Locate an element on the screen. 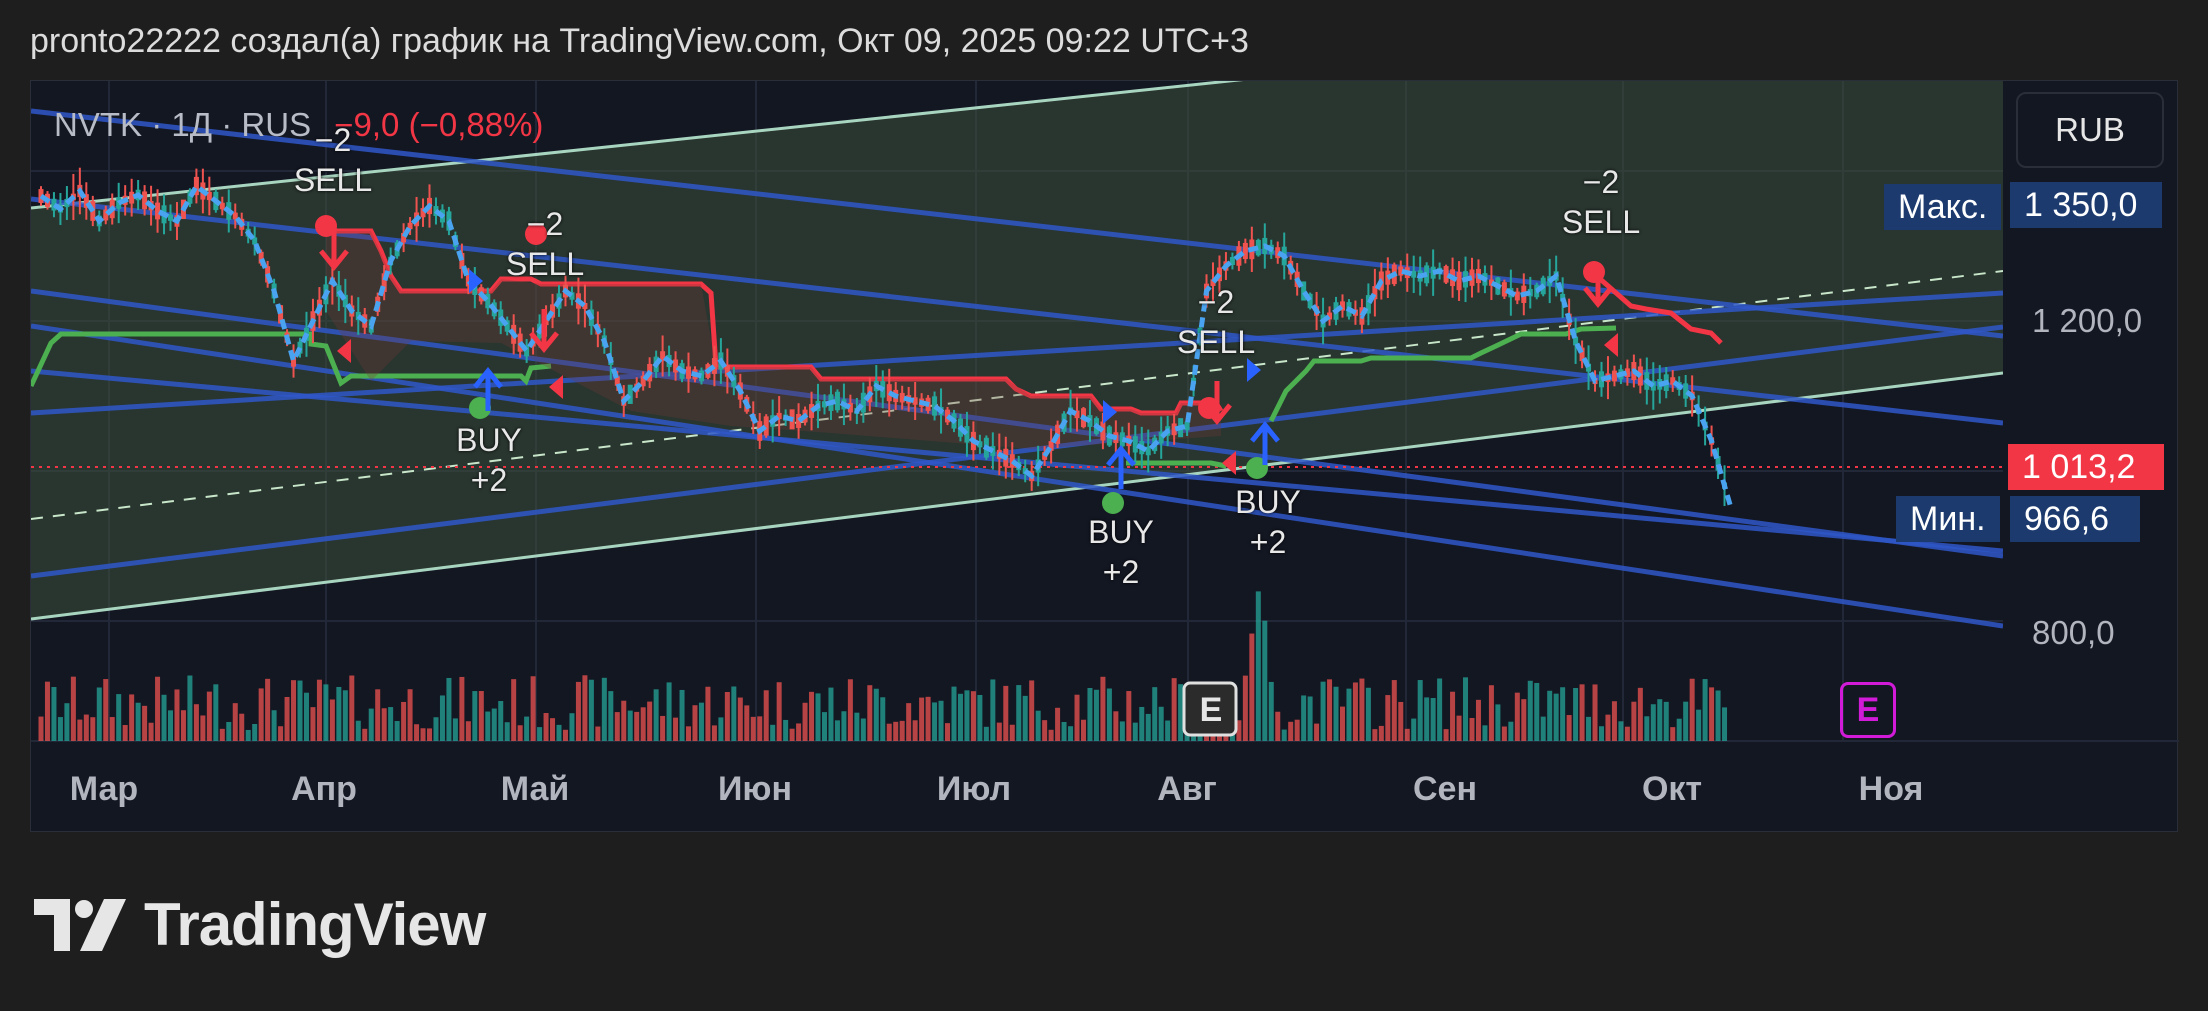  legend-symbol: NVTK is located at coordinates (98, 124).